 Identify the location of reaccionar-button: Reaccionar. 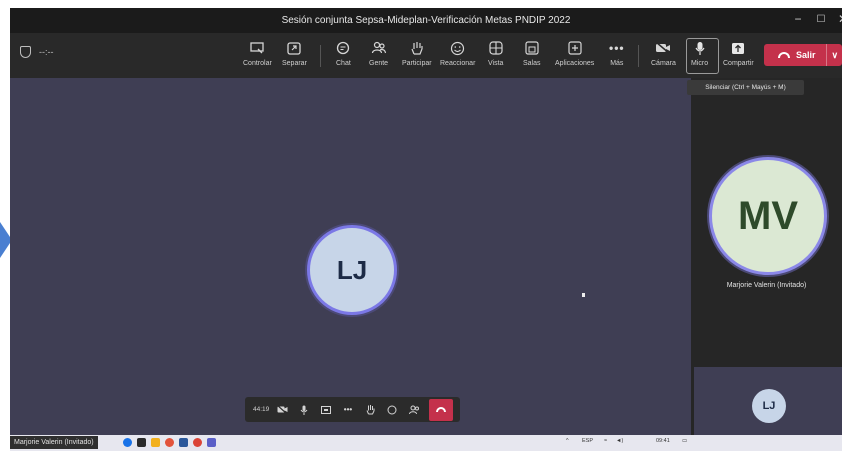
(457, 56).